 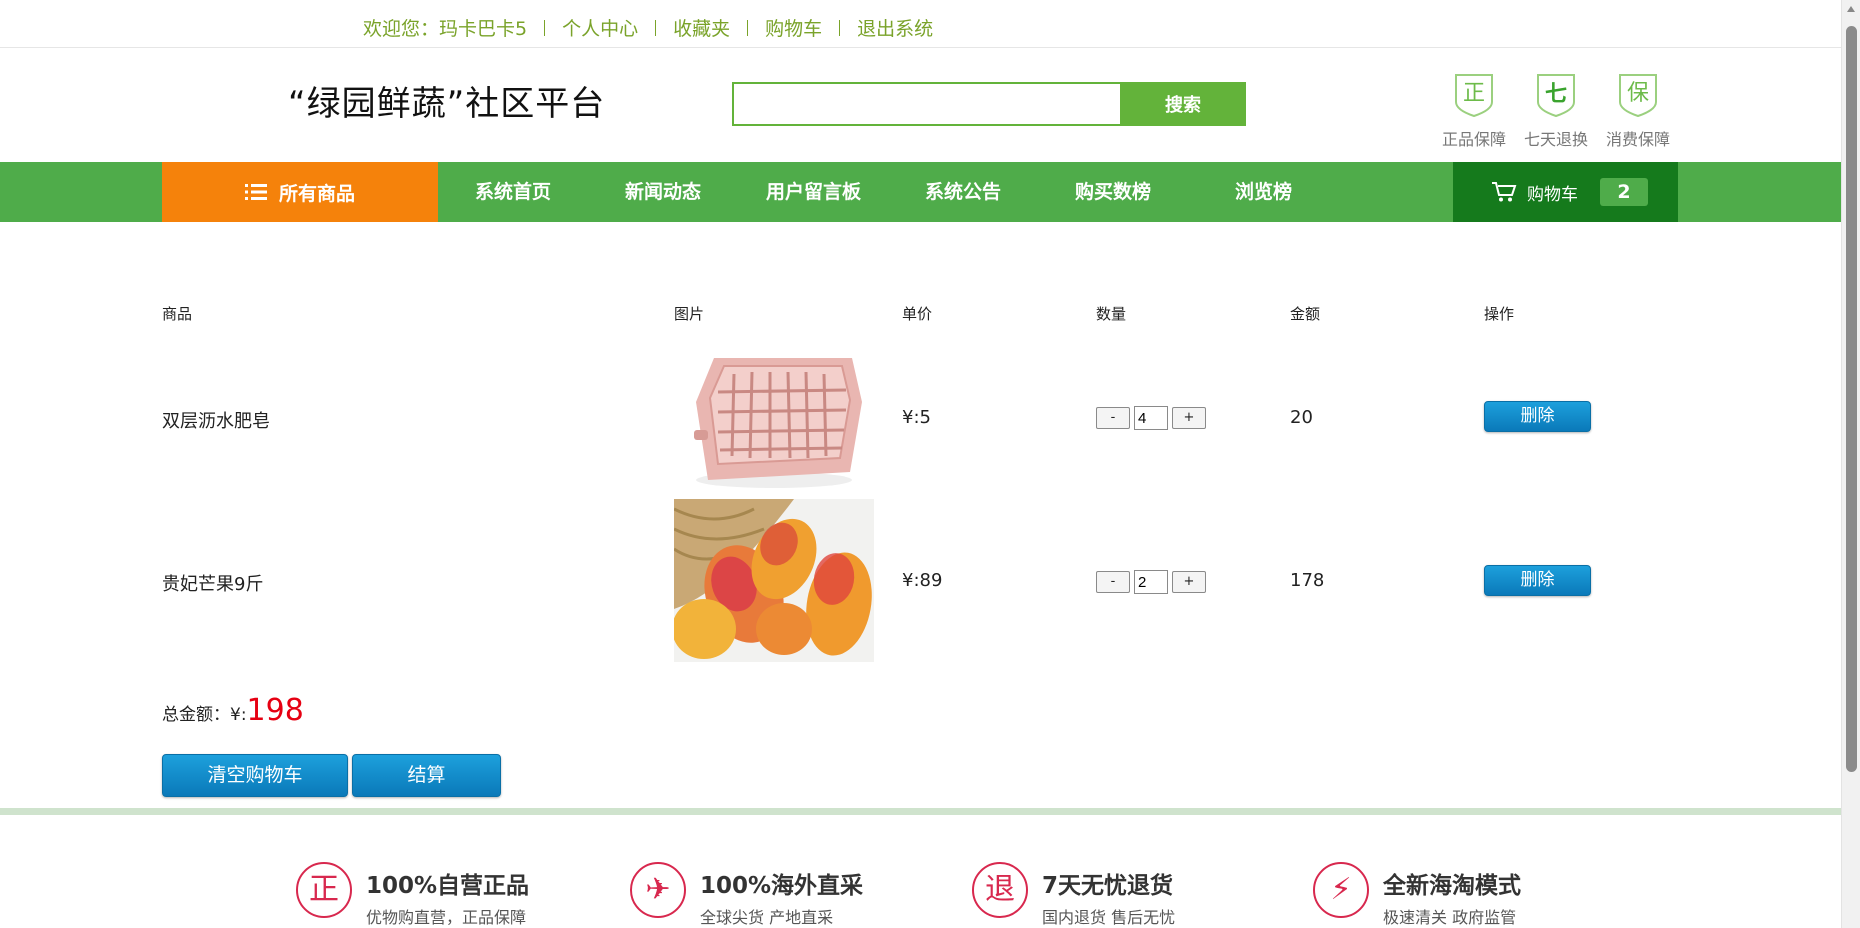 I want to click on col-header-price: 单价, so click(x=917, y=314).